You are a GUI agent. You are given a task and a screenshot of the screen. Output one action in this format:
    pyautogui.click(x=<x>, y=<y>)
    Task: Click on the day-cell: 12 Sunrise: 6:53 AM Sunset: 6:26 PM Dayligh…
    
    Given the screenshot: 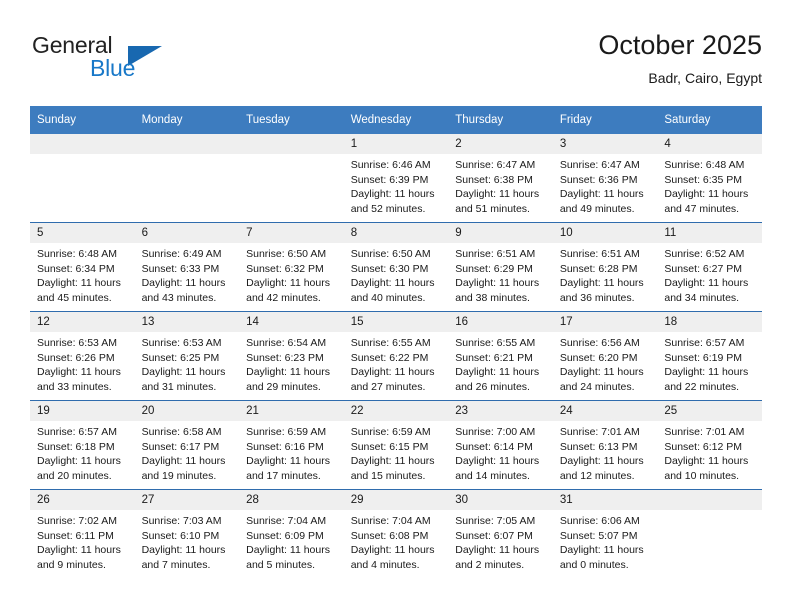 What is the action you would take?
    pyautogui.click(x=82, y=356)
    